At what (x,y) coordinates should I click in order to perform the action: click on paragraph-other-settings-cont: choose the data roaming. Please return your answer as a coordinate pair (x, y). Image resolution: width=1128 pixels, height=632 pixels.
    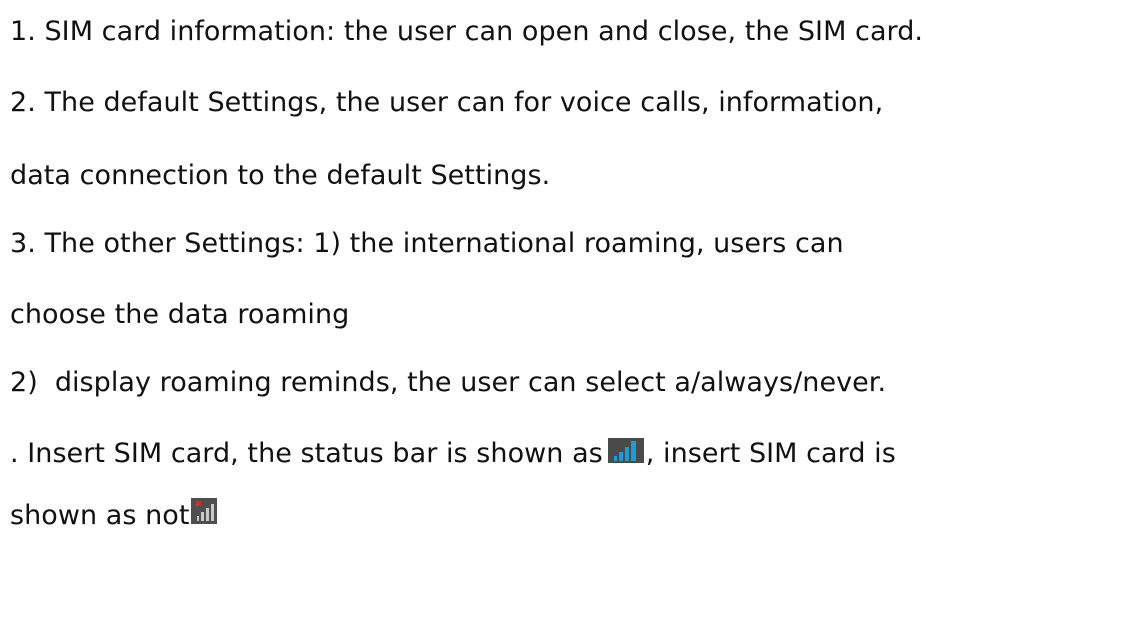
    Looking at the image, I should click on (180, 314).